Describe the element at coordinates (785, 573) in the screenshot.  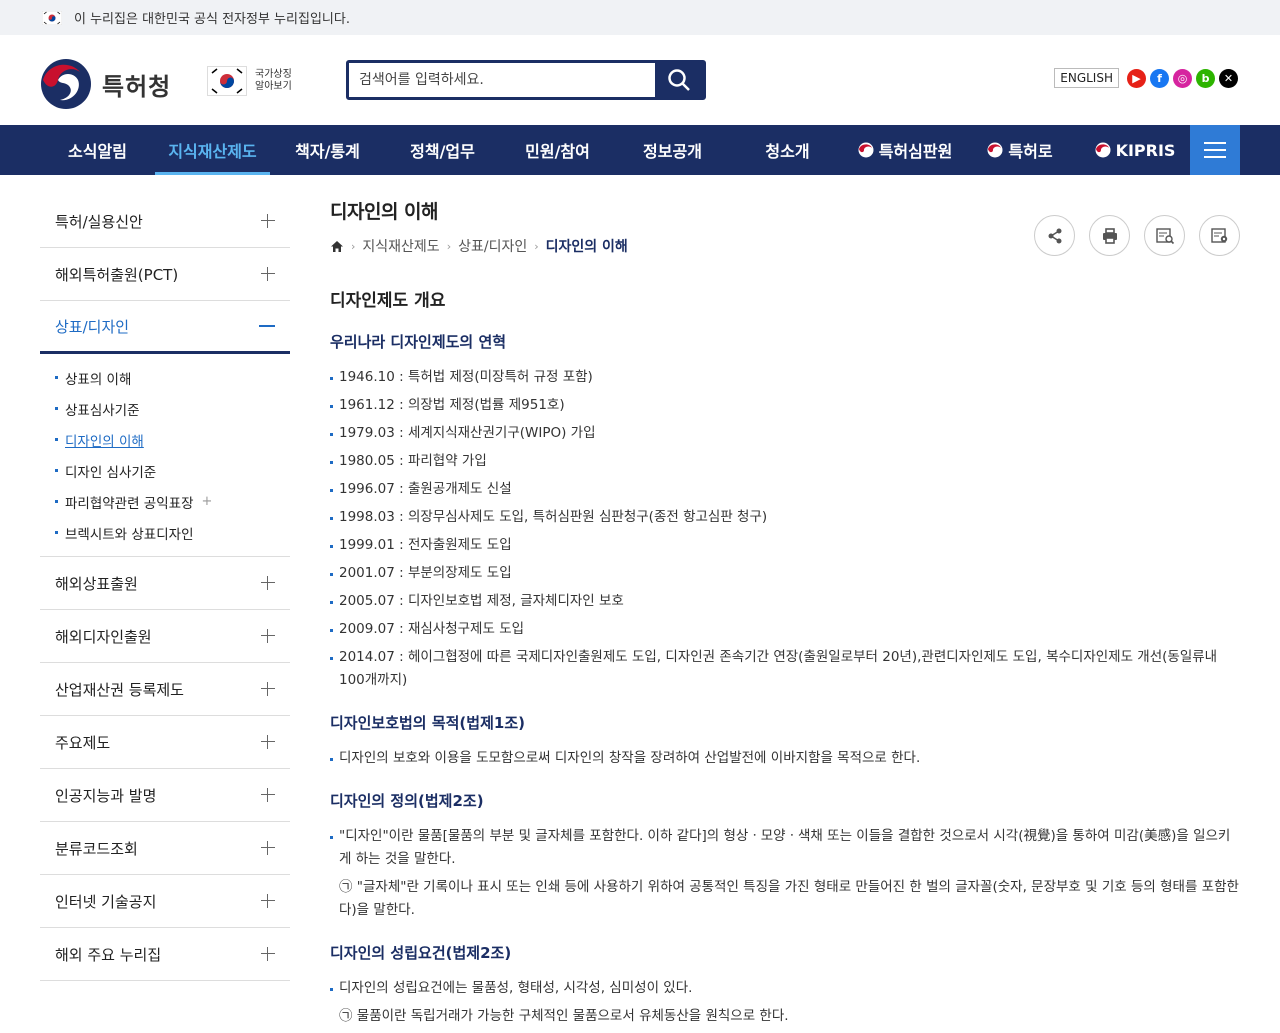
I see `list-item: 2001.07 : 부분의장제도 도입` at that location.